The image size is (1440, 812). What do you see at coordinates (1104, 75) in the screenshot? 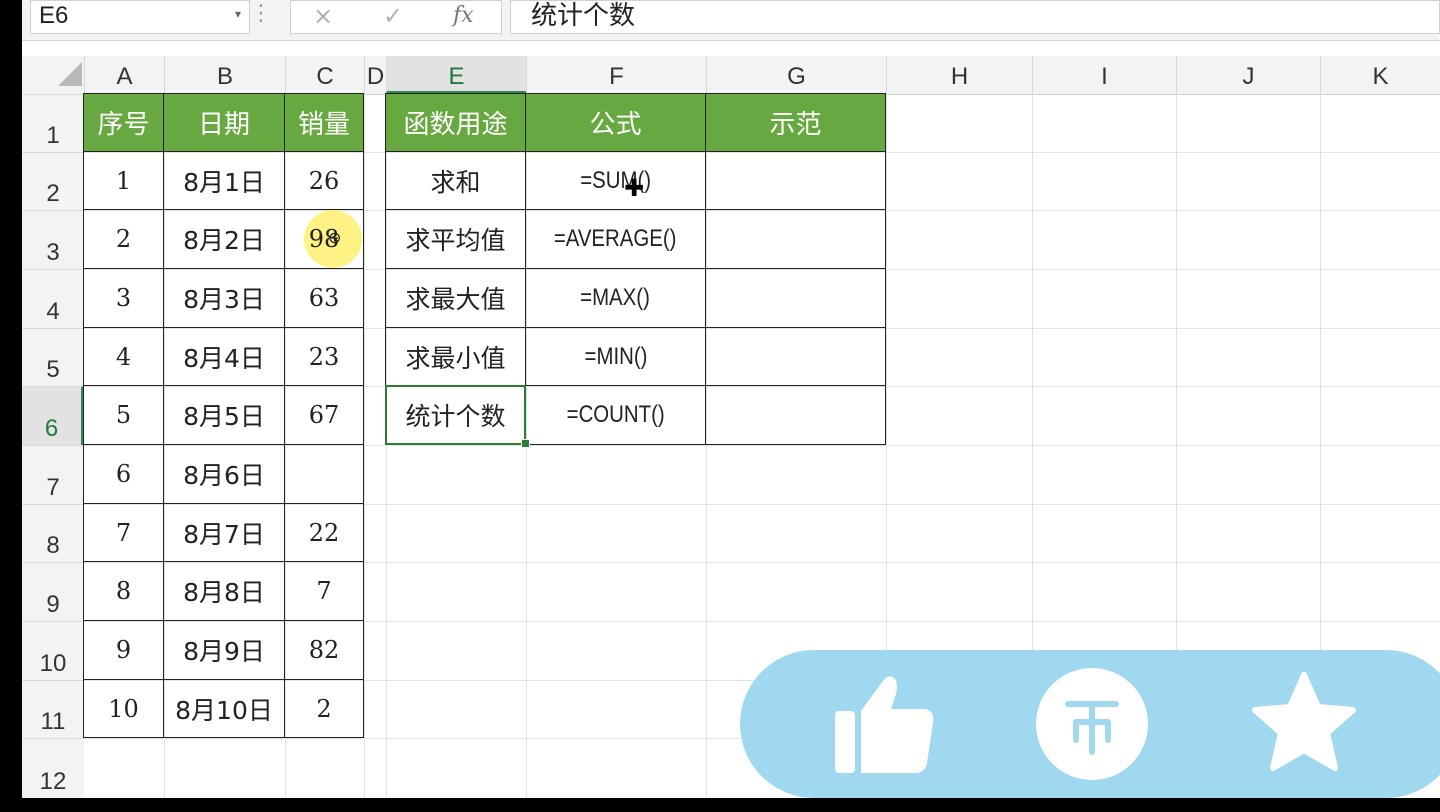
I see `column-header-i: I` at bounding box center [1104, 75].